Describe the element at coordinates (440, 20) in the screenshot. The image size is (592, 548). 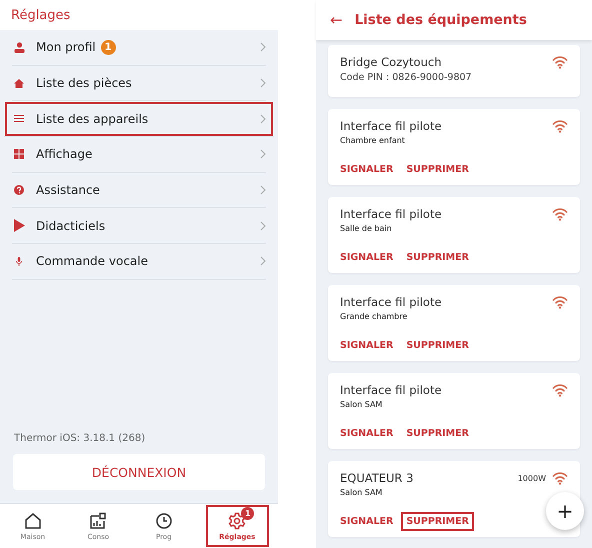
I see `screen-title: Liste des équipements` at that location.